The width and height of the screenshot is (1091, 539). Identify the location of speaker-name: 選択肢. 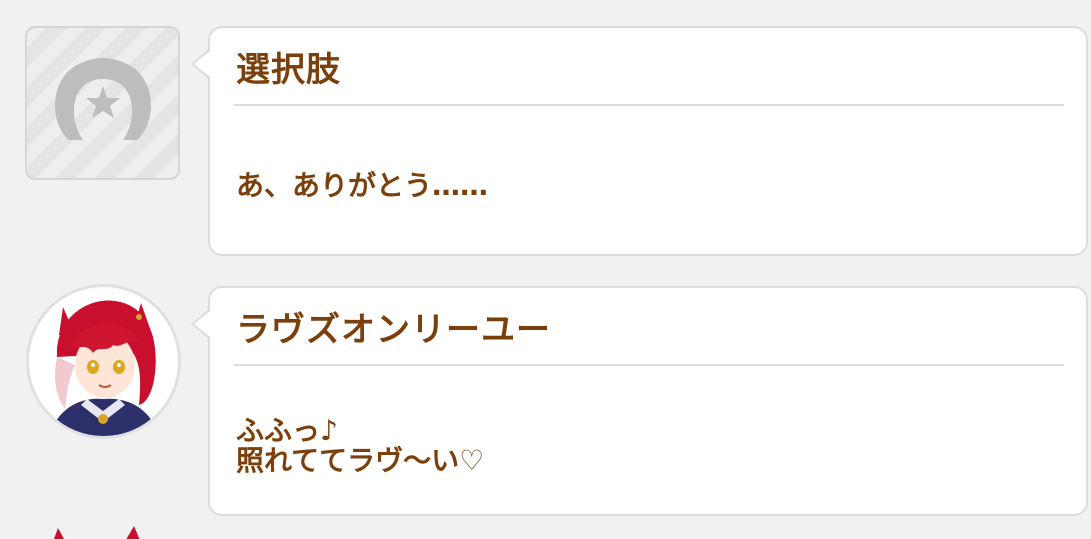
(288, 70).